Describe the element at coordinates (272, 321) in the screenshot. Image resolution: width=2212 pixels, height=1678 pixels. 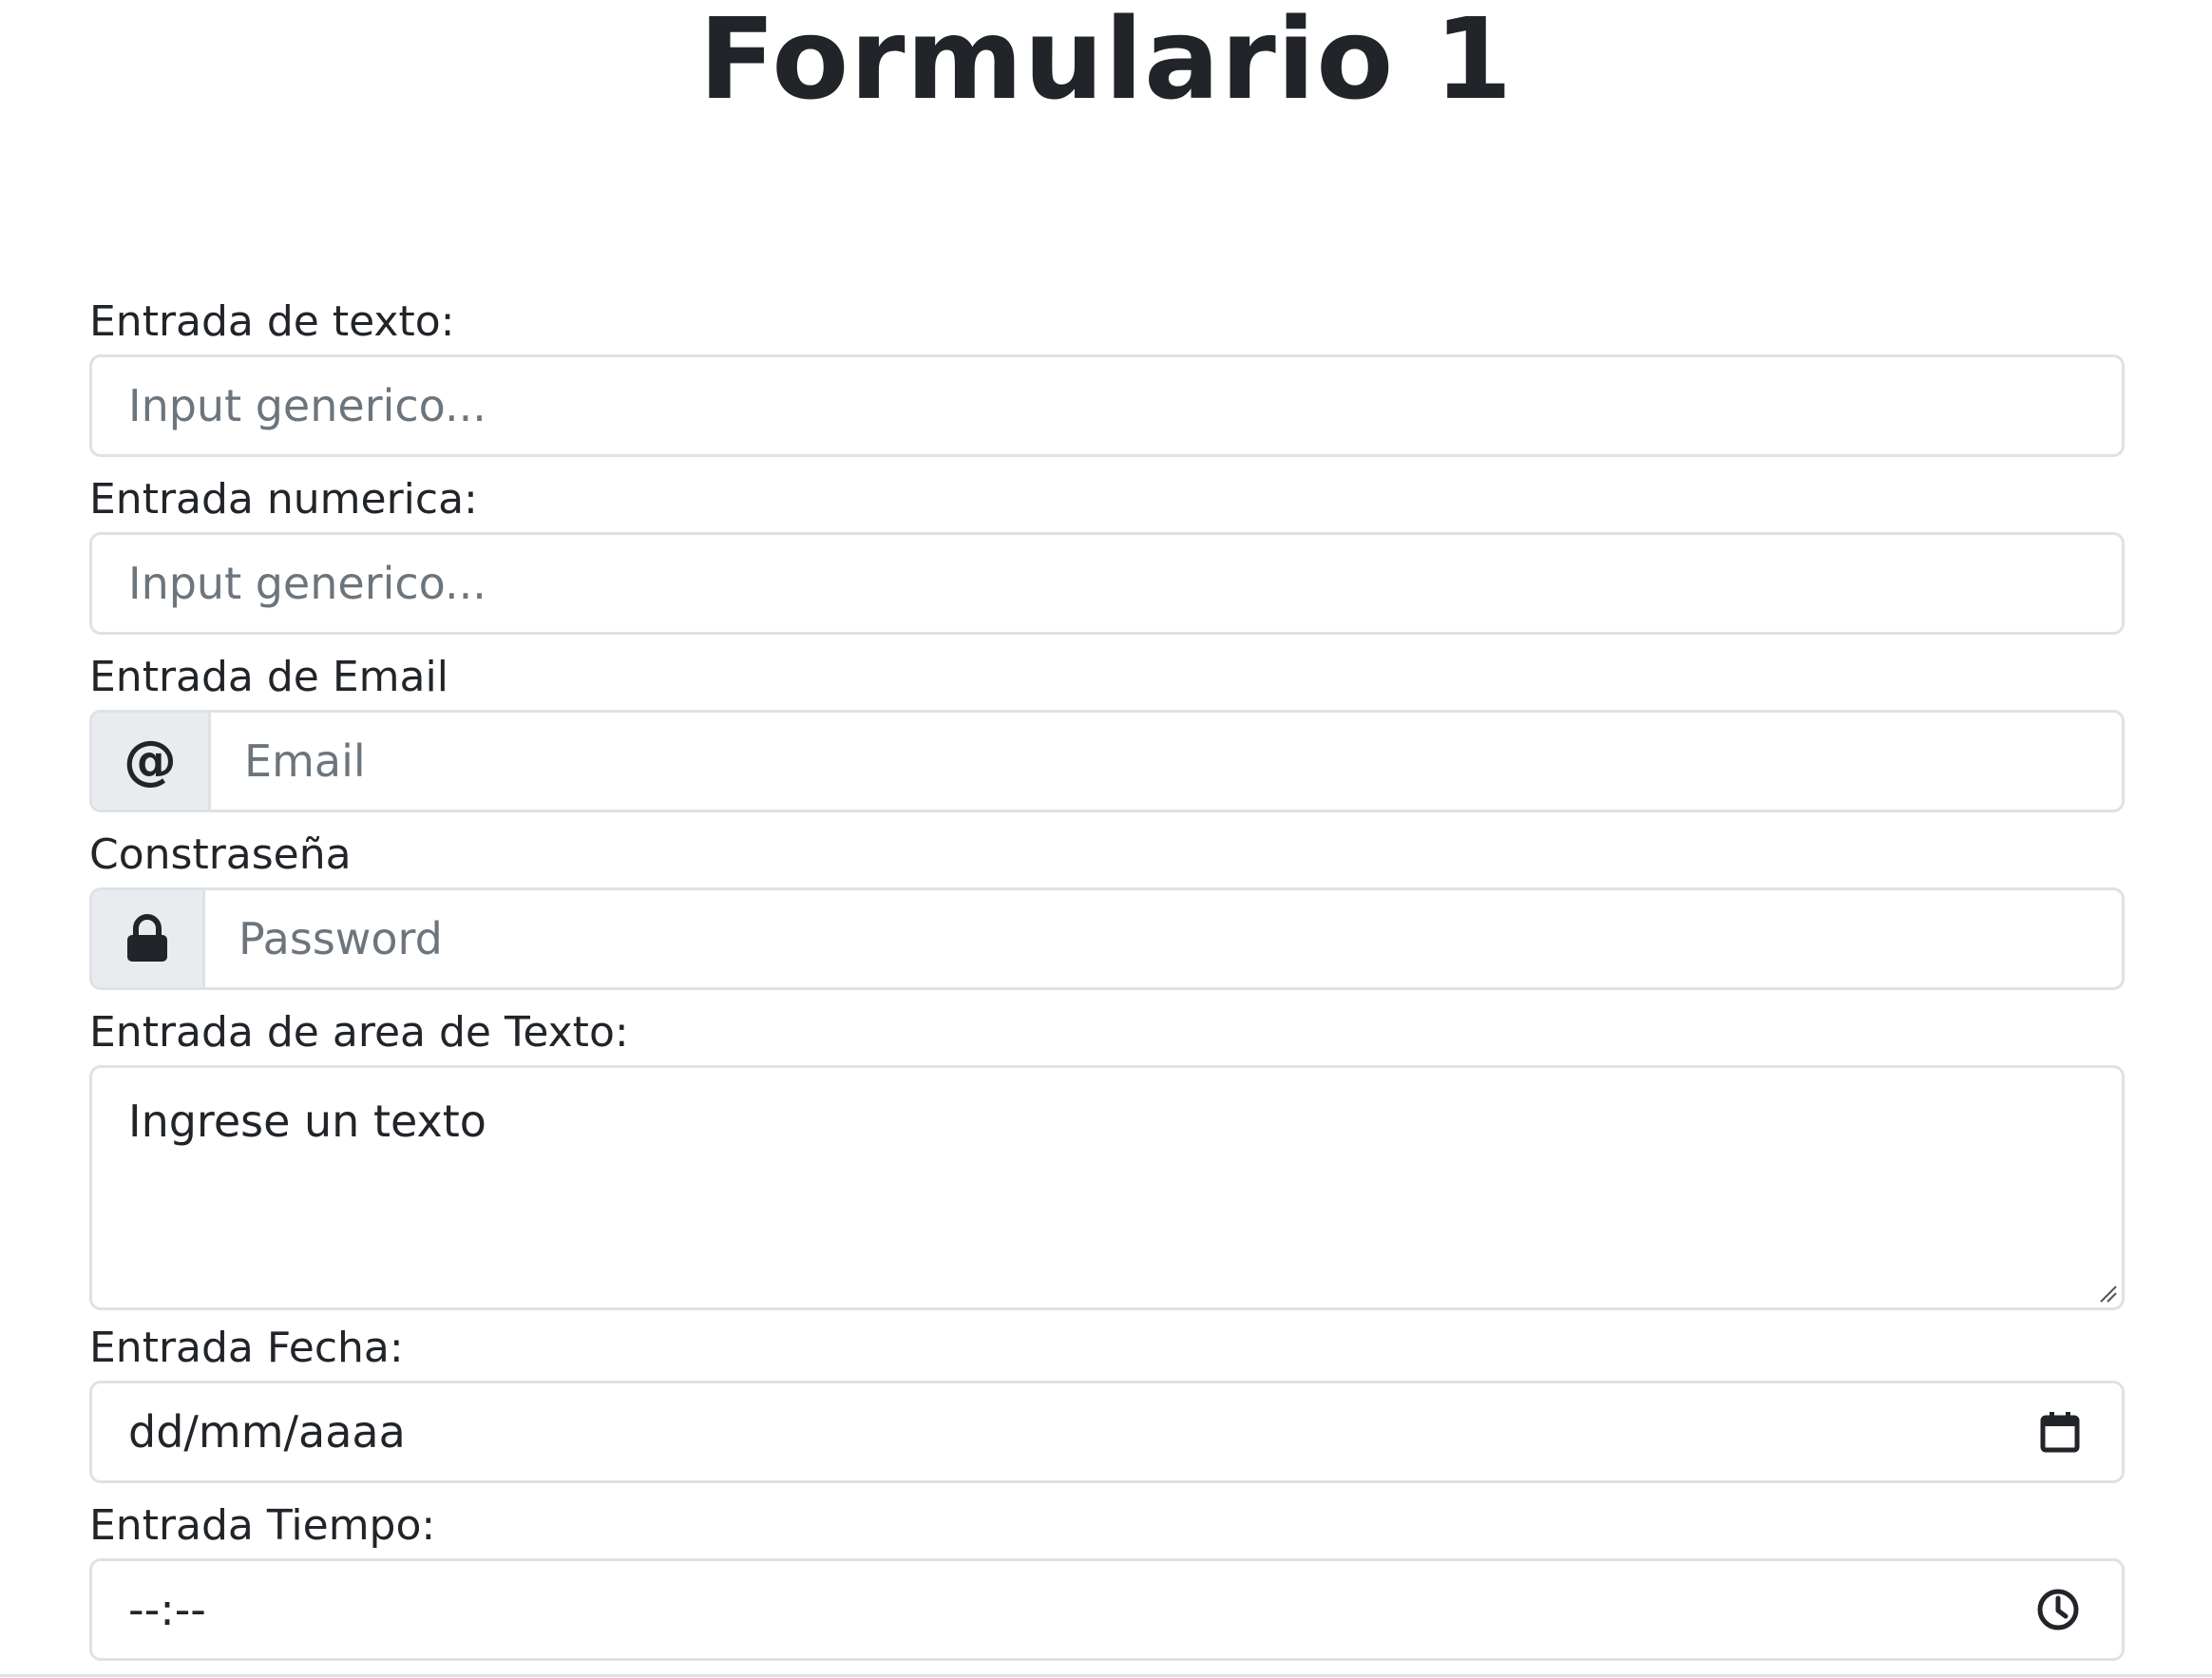
I see `text-input-label: Entrada de texto:` at that location.